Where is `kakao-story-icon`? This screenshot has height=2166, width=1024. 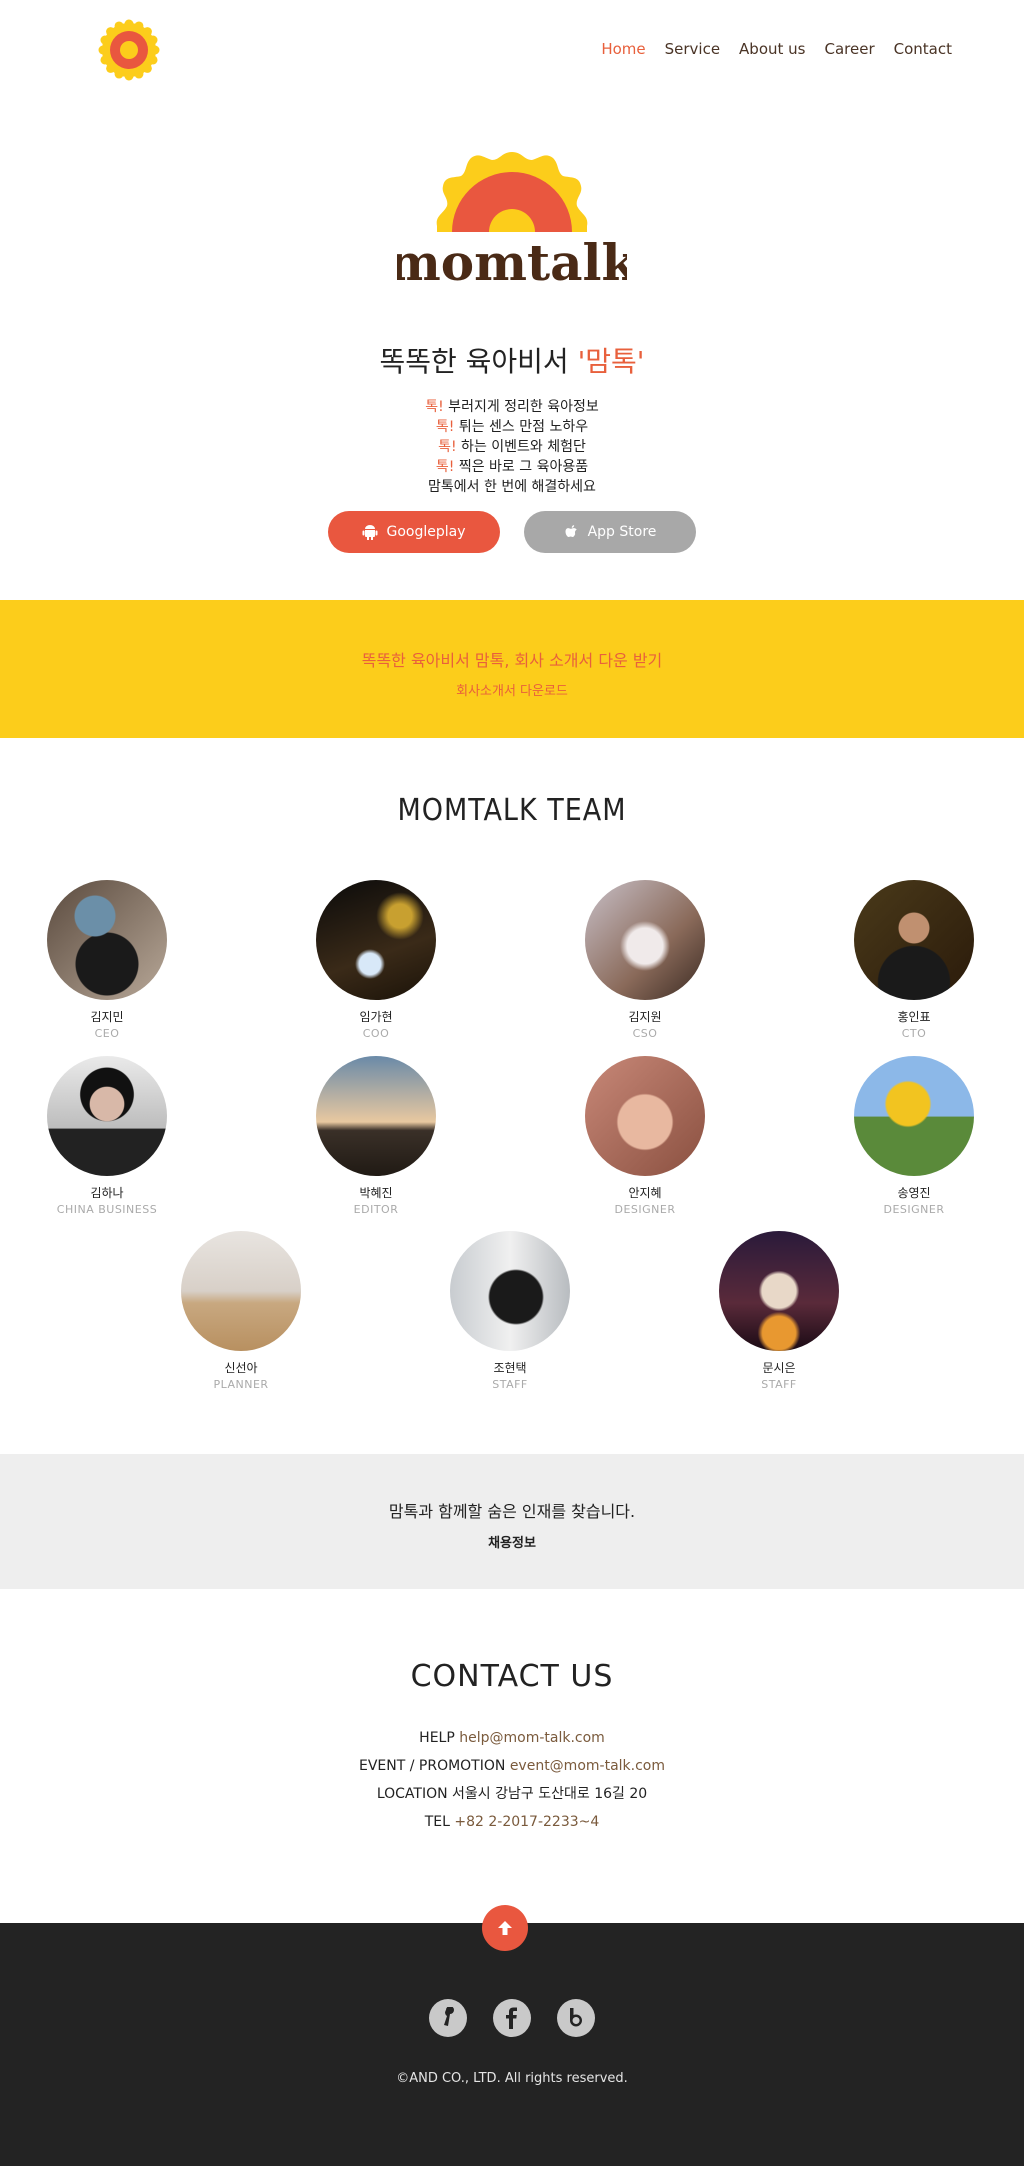 kakao-story-icon is located at coordinates (448, 2018).